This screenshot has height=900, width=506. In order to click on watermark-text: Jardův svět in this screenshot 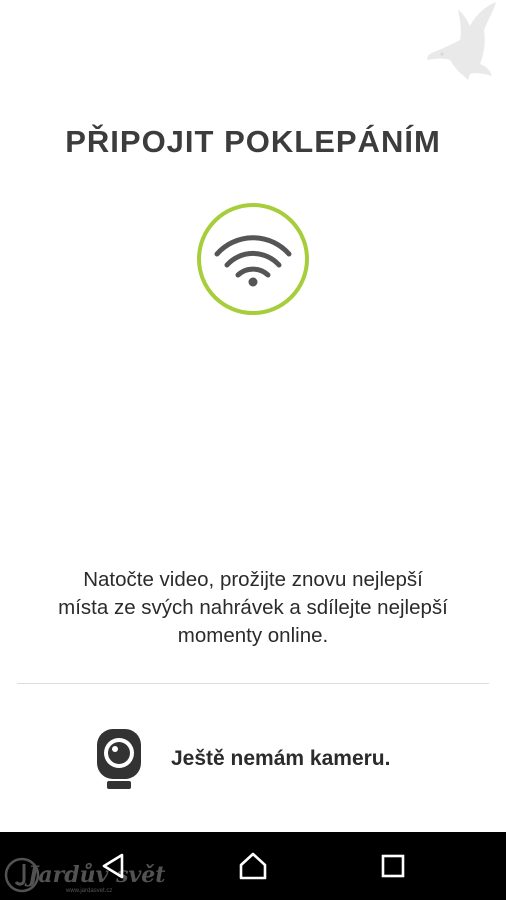, I will do `click(97, 875)`.